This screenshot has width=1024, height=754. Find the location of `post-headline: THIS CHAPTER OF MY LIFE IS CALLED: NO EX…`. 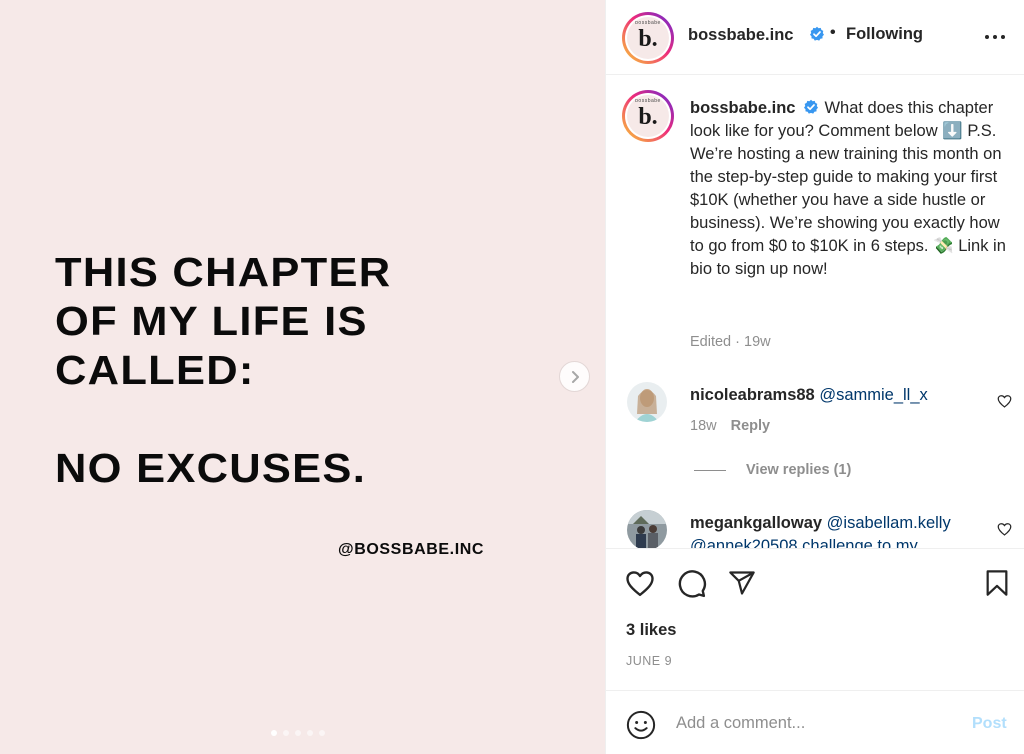

post-headline: THIS CHAPTER OF MY LIFE IS CALLED: NO EX… is located at coordinates (277, 370).